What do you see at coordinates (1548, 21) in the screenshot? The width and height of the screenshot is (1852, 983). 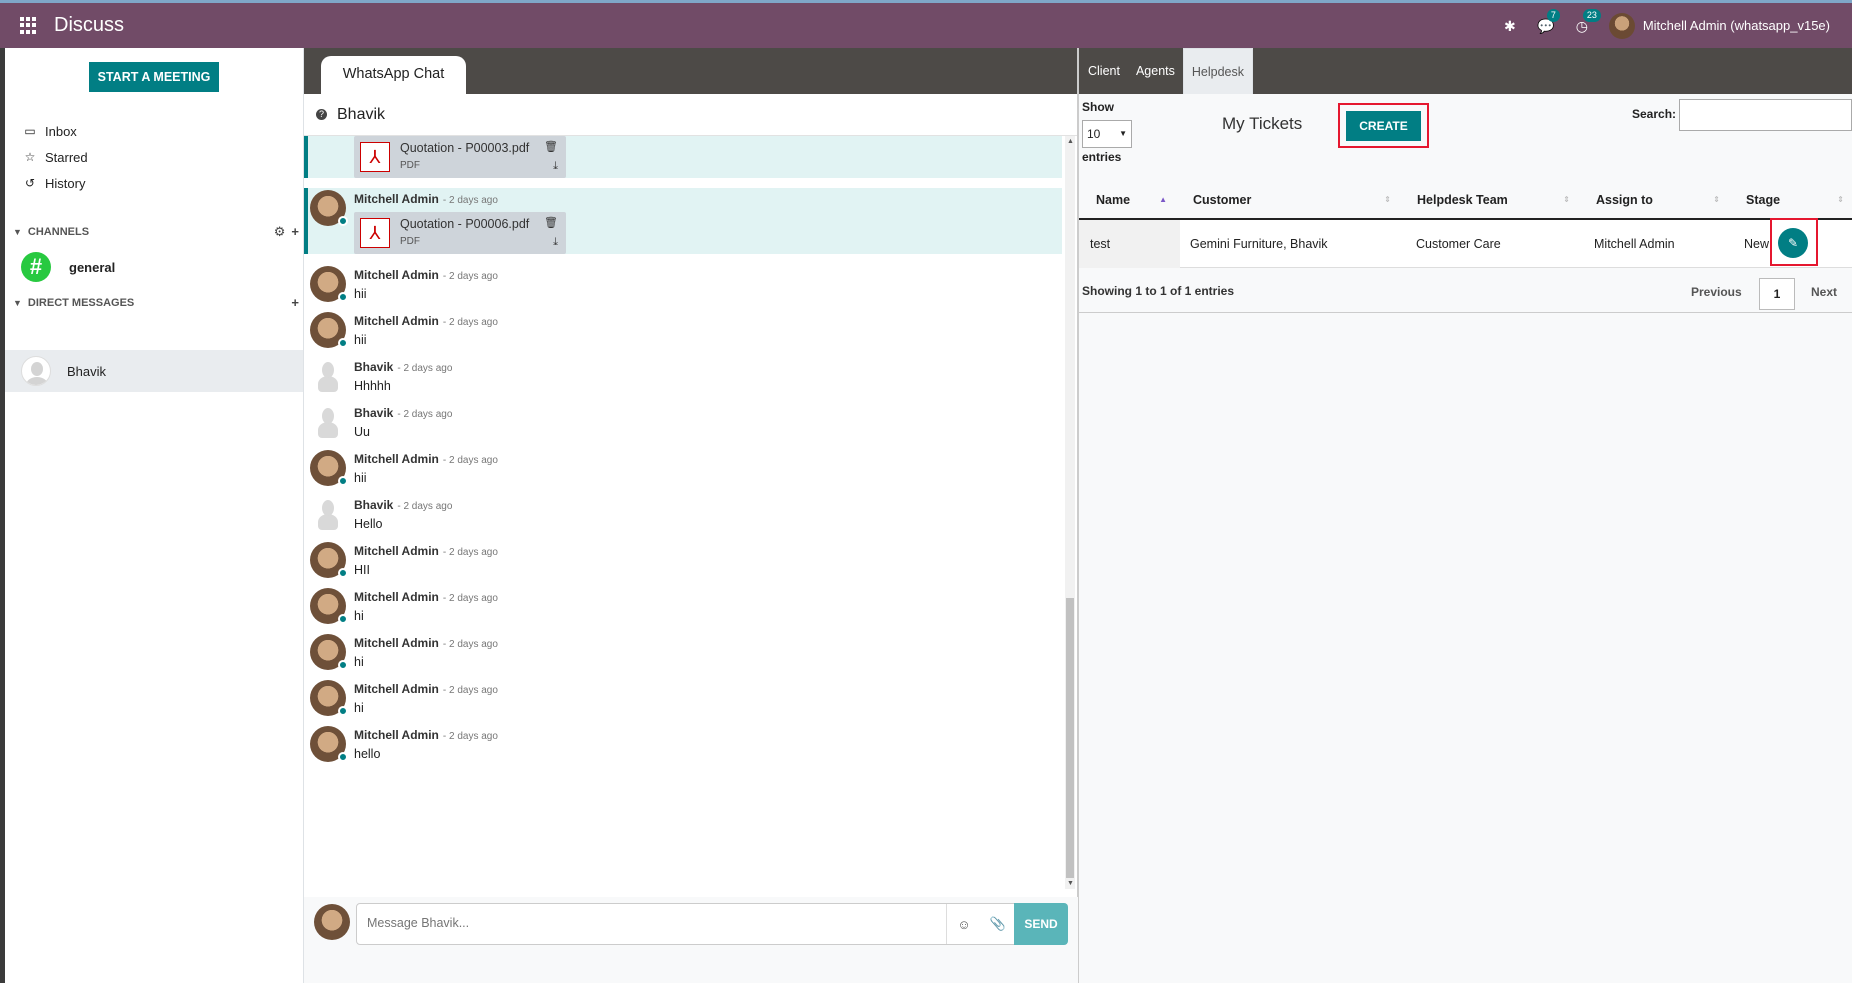 I see `messages-icon: 💬 7` at bounding box center [1548, 21].